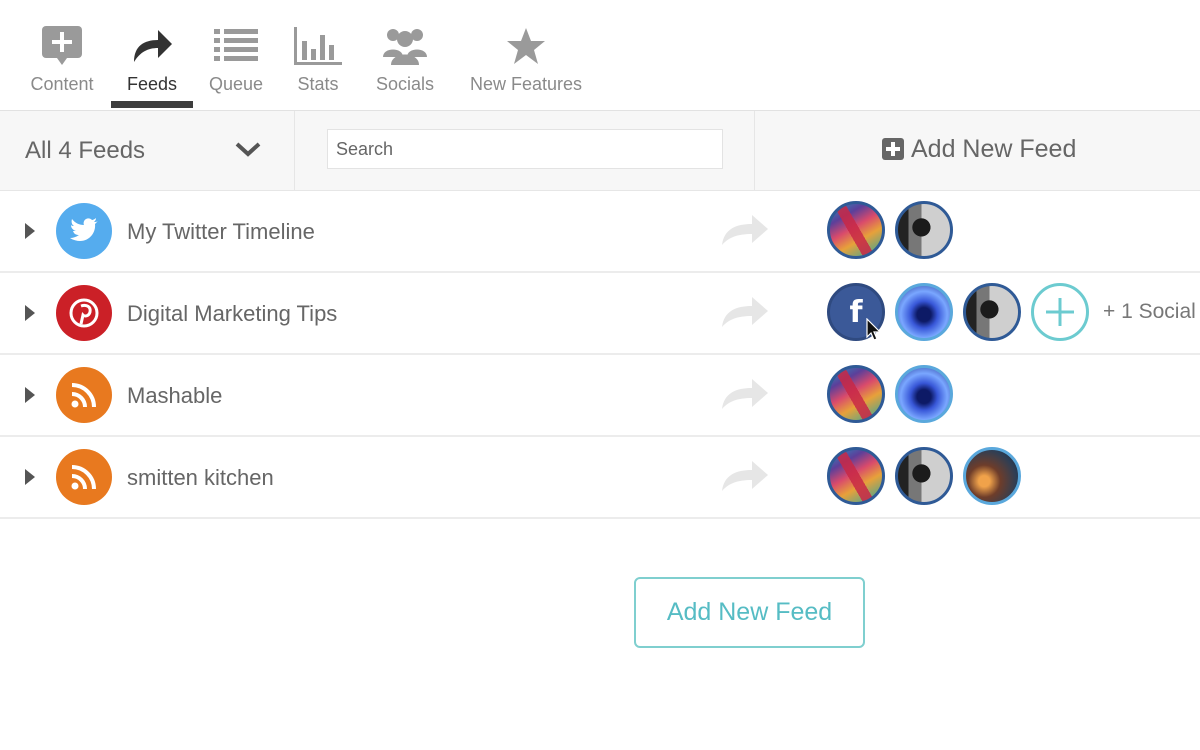 This screenshot has width=1200, height=750. Describe the element at coordinates (856, 312) in the screenshot. I see `facebook-icon: f` at that location.